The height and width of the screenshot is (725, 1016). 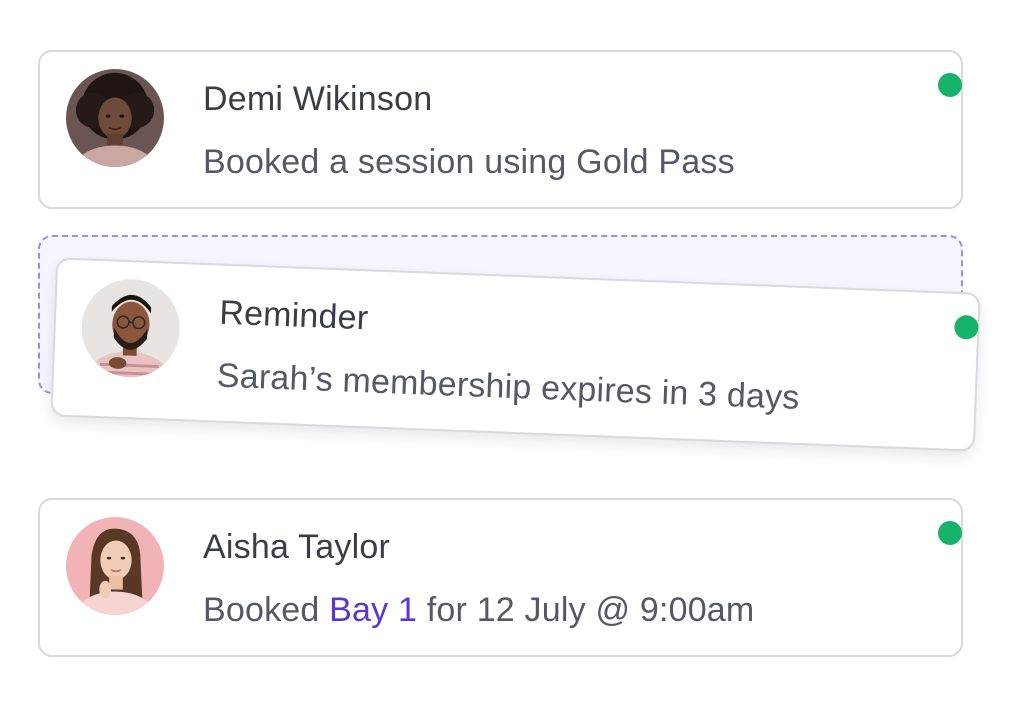 What do you see at coordinates (266, 610) in the screenshot?
I see `message-text: Booked` at bounding box center [266, 610].